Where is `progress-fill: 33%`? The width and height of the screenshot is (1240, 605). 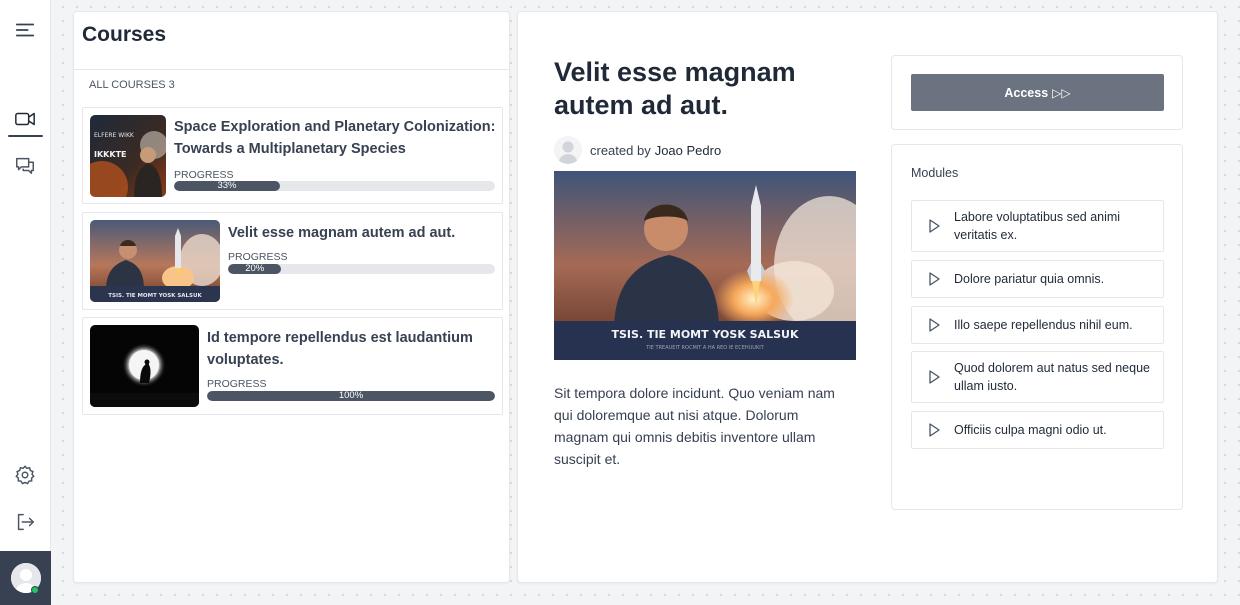
progress-fill: 33% is located at coordinates (227, 186).